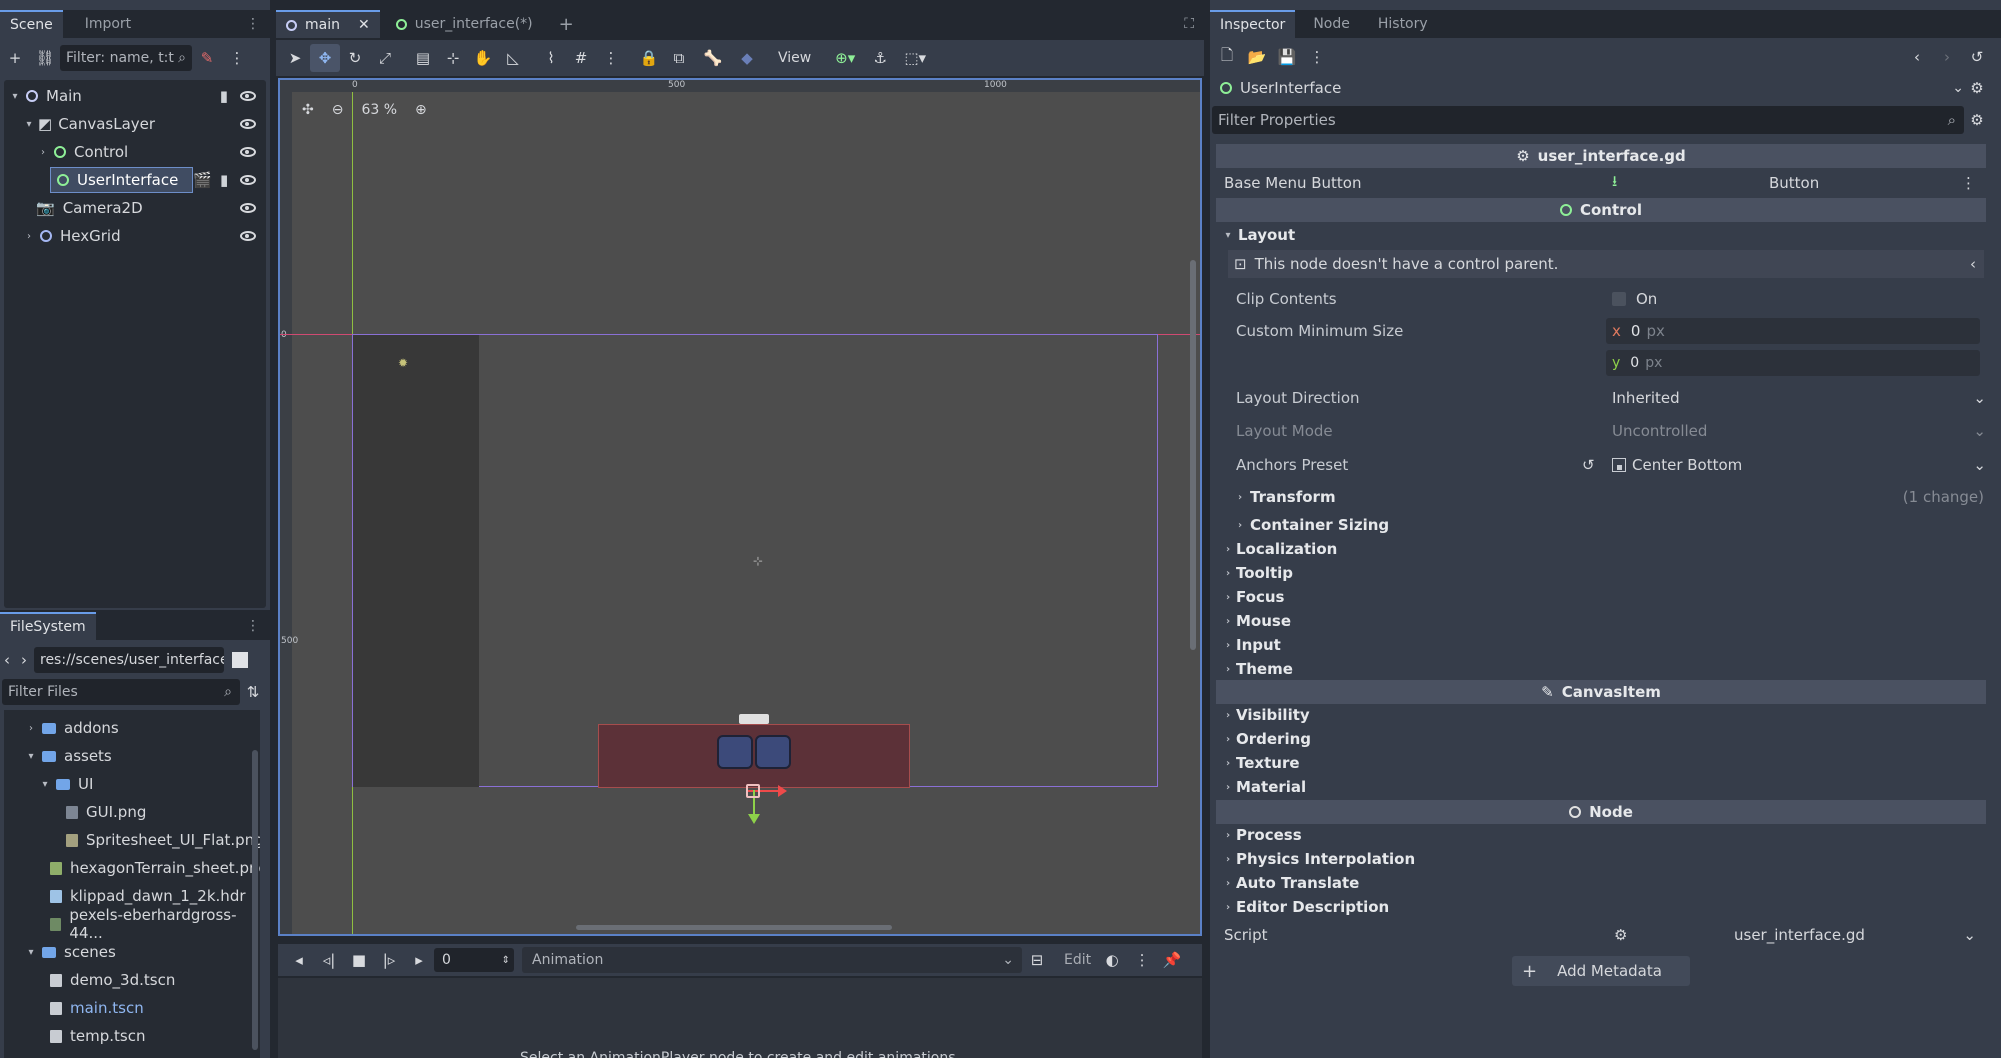  What do you see at coordinates (1193, 455) in the screenshot?
I see `viewport-v-scrollbar` at bounding box center [1193, 455].